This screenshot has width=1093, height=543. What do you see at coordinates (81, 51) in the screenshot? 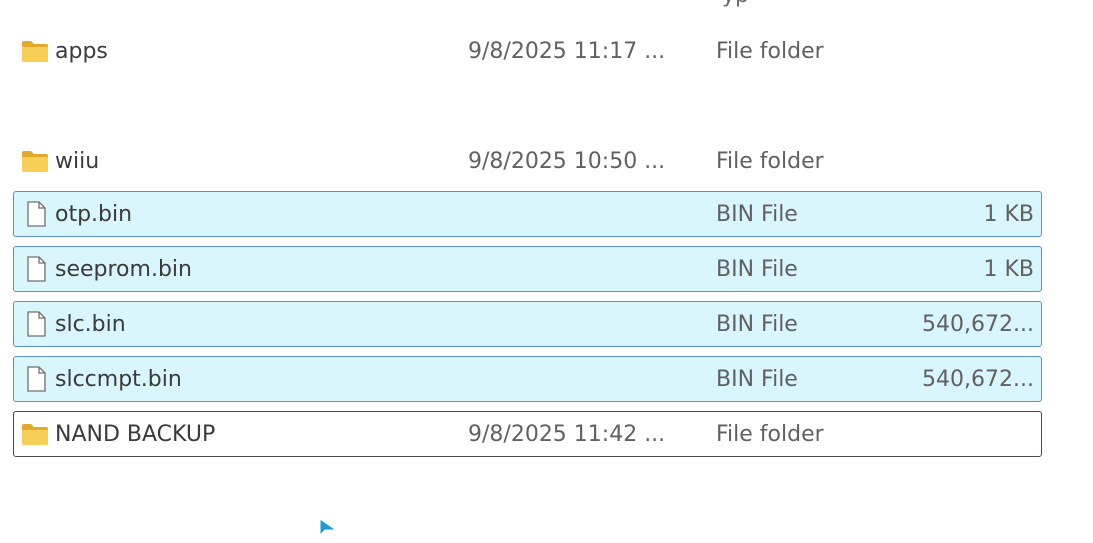
I see `file-name: apps` at bounding box center [81, 51].